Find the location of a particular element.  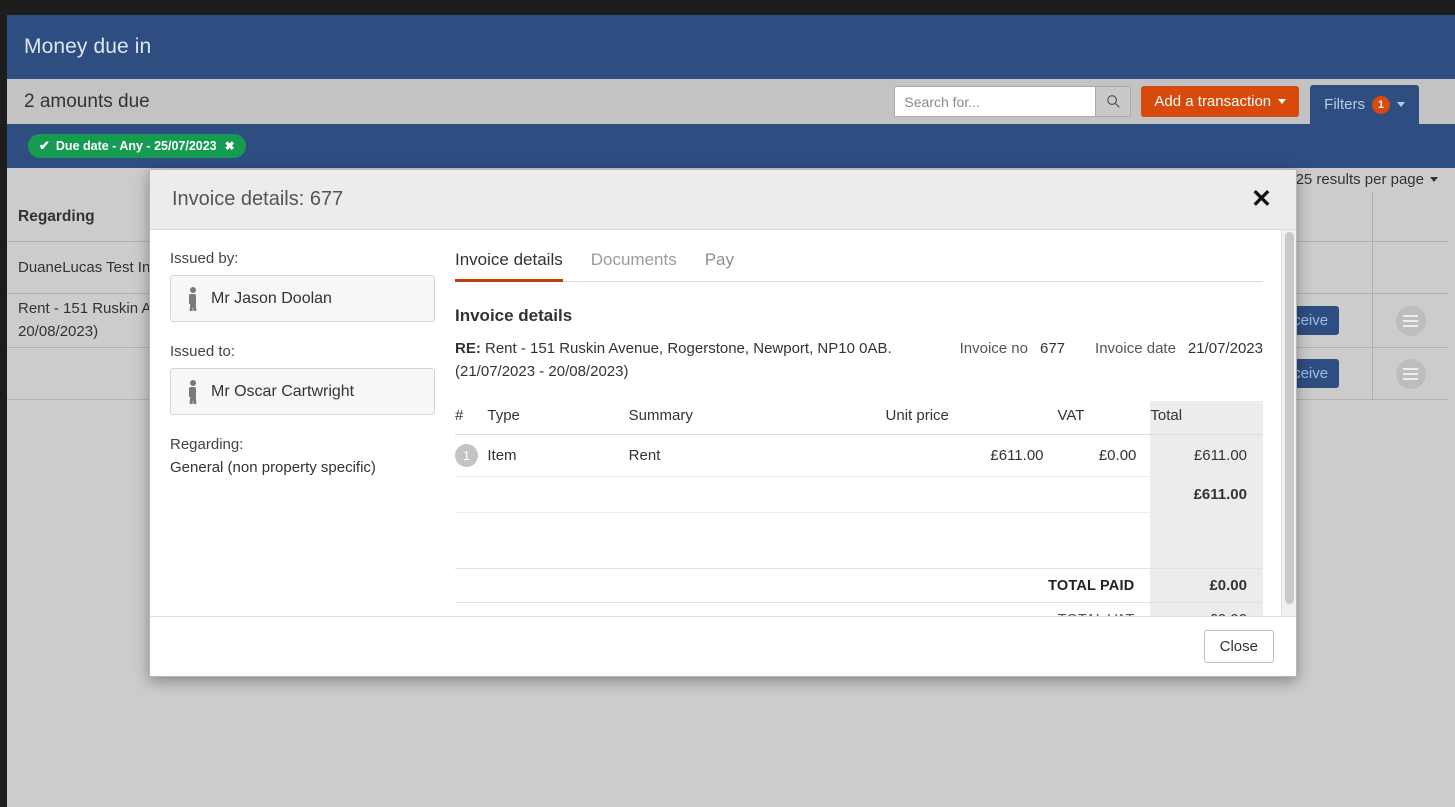

total-vat-label: TOTAL VAT is located at coordinates (803, 609).